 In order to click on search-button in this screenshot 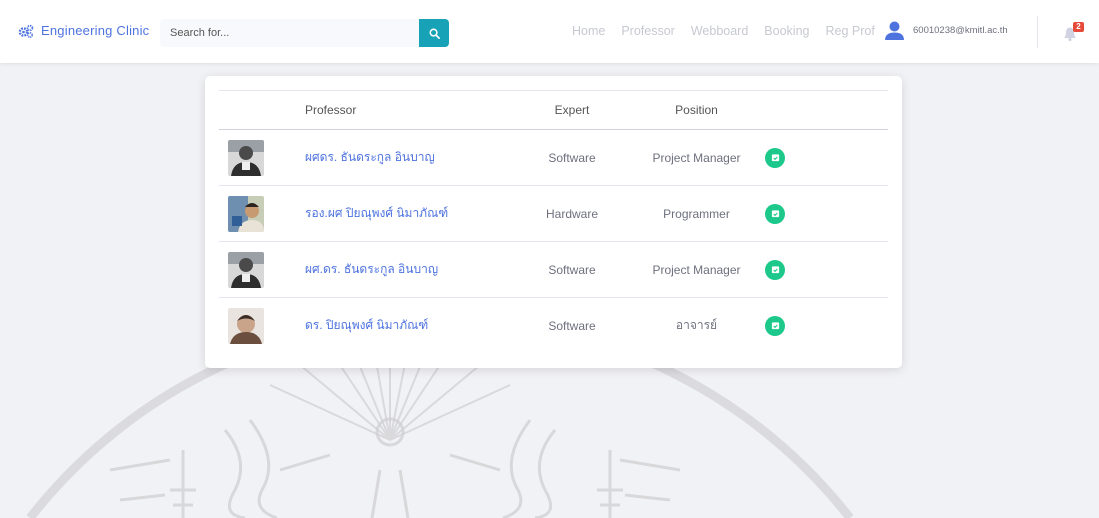, I will do `click(434, 33)`.